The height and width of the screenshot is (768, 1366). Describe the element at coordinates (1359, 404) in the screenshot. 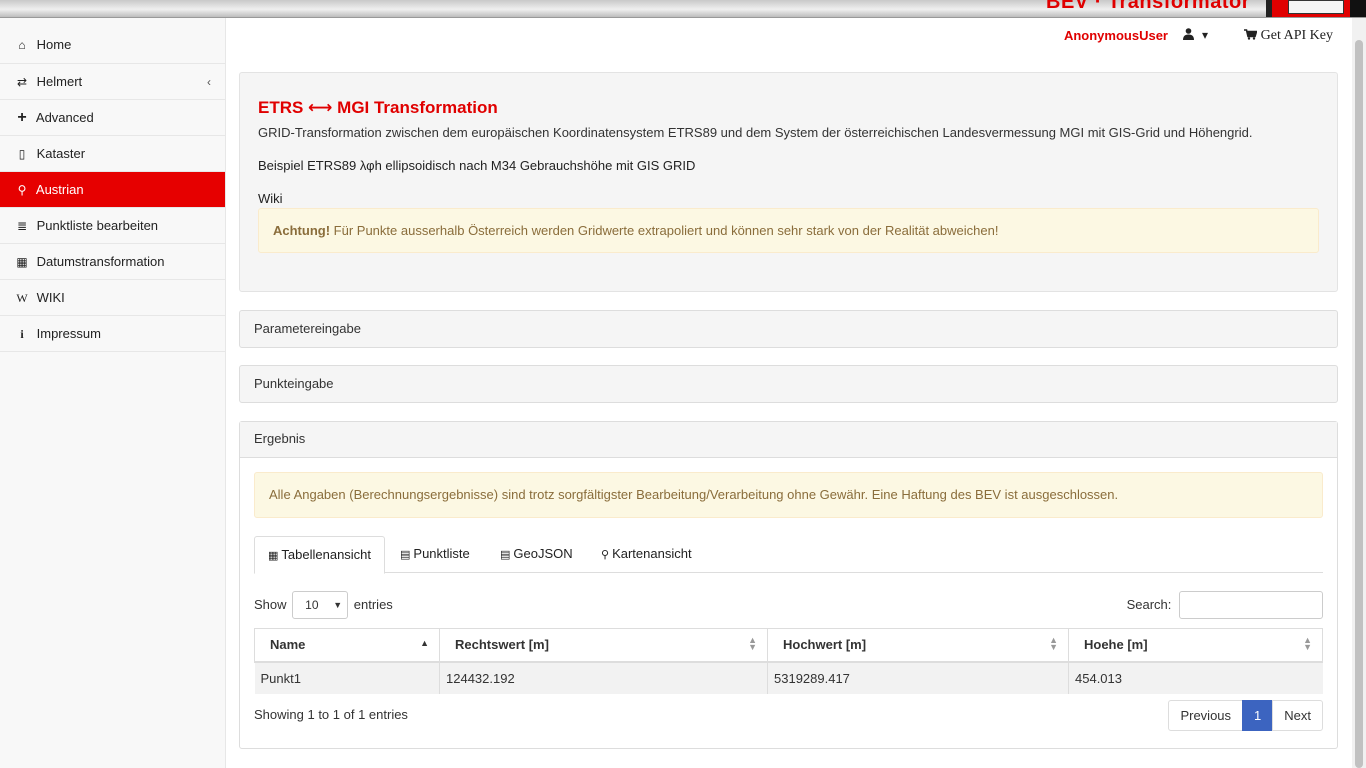

I see `scrollbar-thumb` at that location.